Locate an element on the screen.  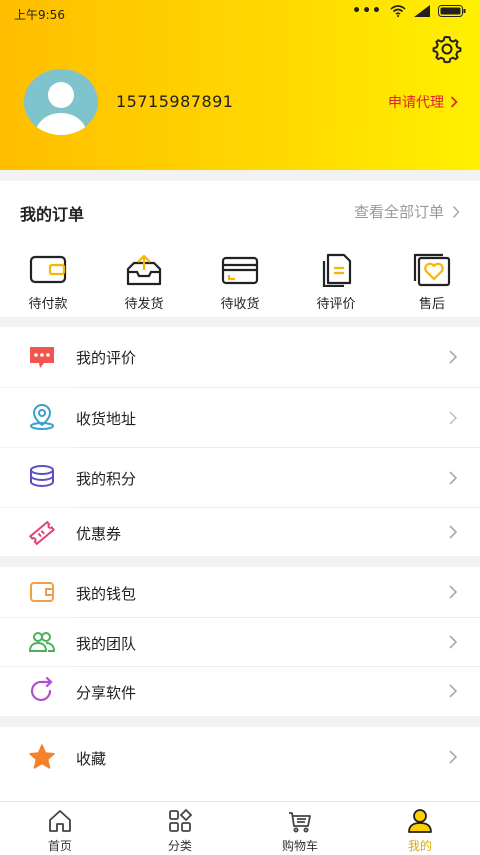
apply-agent-label: 申请代理 is located at coordinates (416, 103).